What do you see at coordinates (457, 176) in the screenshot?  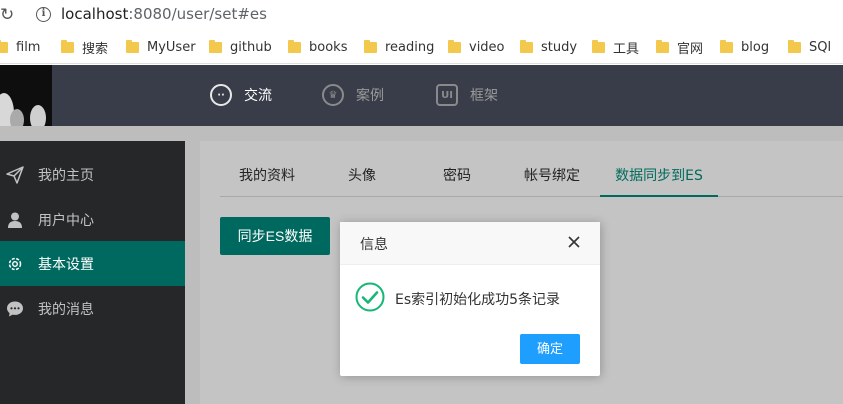 I see `tab-password: 密码` at bounding box center [457, 176].